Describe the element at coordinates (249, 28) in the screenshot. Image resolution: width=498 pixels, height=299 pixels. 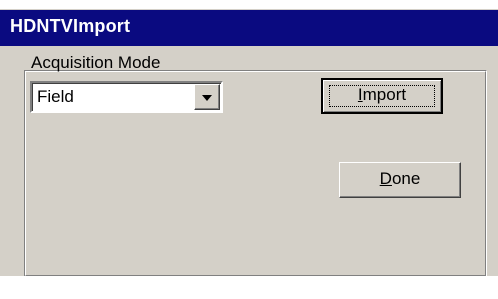
I see `title-bar: HDNTVImport` at that location.